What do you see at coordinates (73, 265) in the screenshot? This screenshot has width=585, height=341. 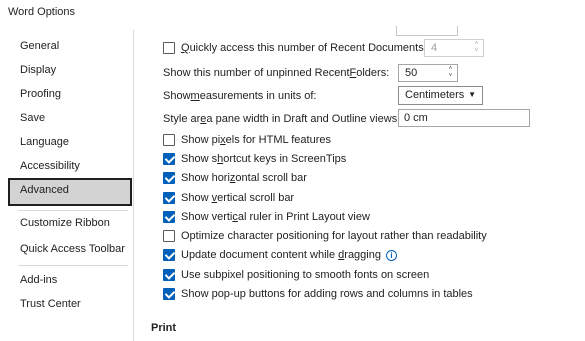 I see `sidebar-divider` at bounding box center [73, 265].